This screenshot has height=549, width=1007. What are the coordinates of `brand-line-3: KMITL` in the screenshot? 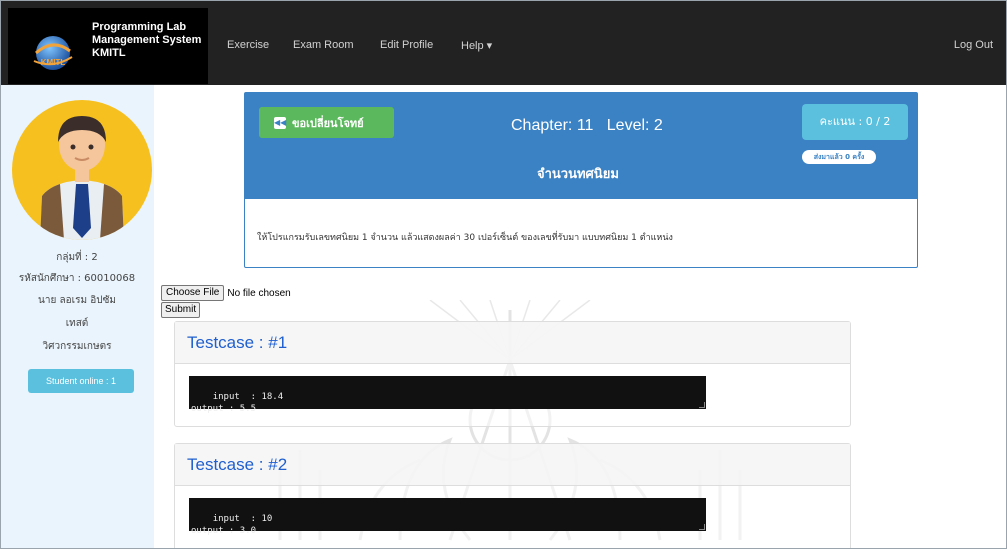 It's located at (109, 53).